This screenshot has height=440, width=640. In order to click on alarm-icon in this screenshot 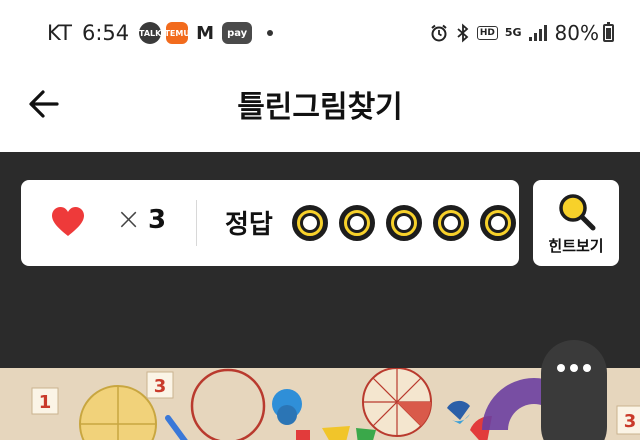, I will do `click(439, 33)`.